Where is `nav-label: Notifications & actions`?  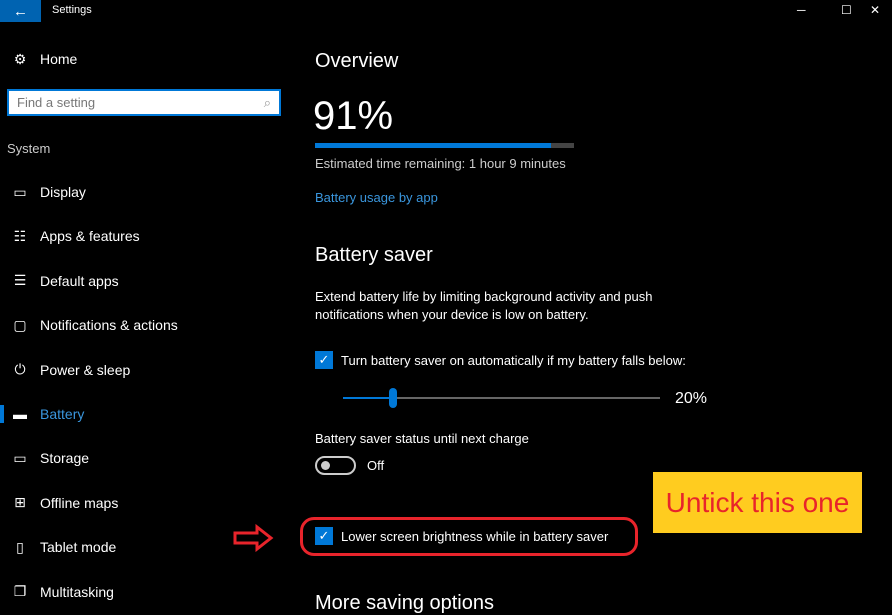
nav-label: Notifications & actions is located at coordinates (109, 325).